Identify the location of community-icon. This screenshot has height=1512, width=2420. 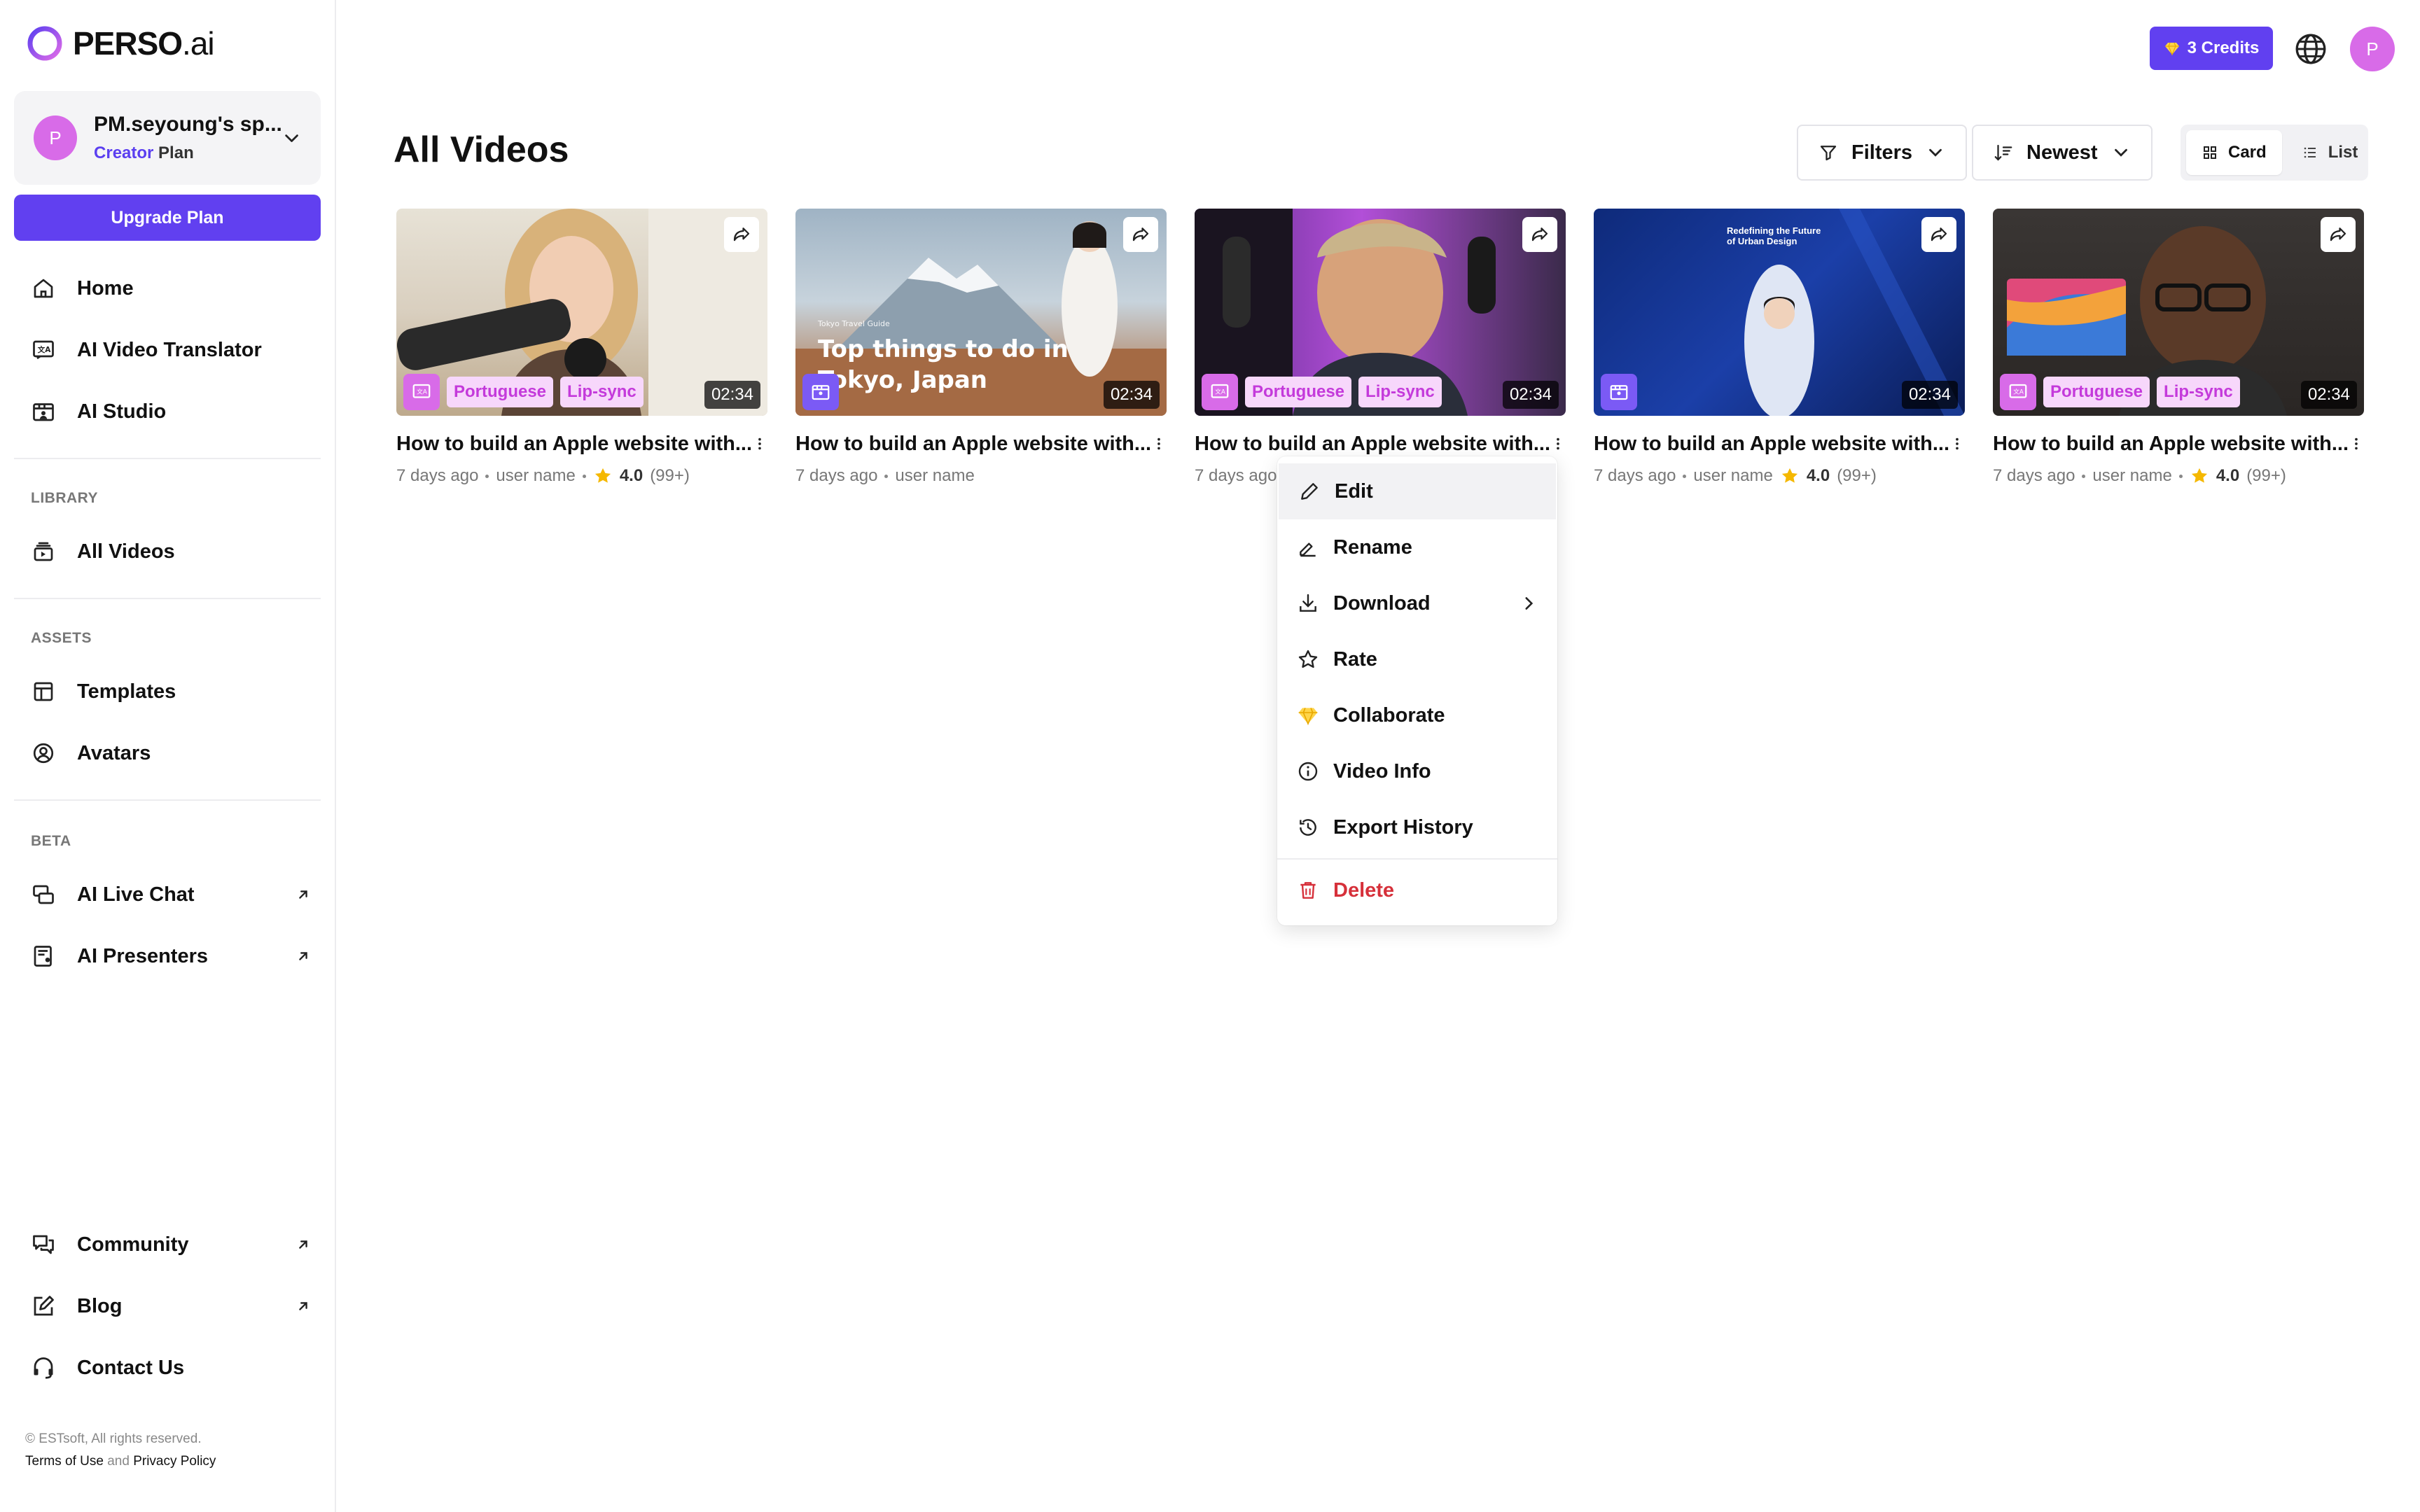
(43, 1244).